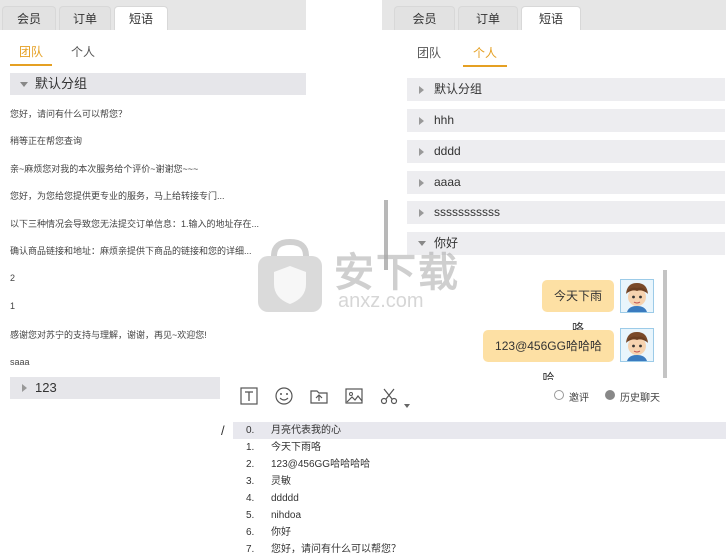 This screenshot has height=560, width=726. I want to click on group-123: 123, so click(115, 388).